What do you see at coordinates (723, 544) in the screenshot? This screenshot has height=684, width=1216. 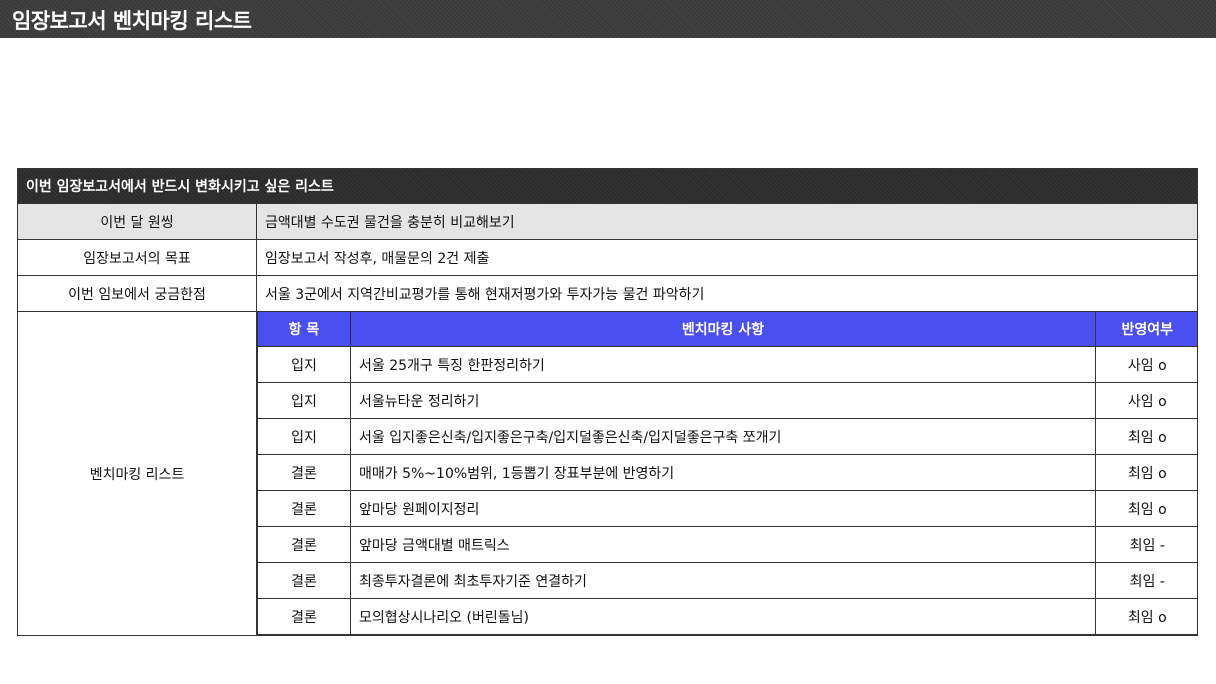 I see `benchmark-item: 앞마당 금액대별 매트릭스` at bounding box center [723, 544].